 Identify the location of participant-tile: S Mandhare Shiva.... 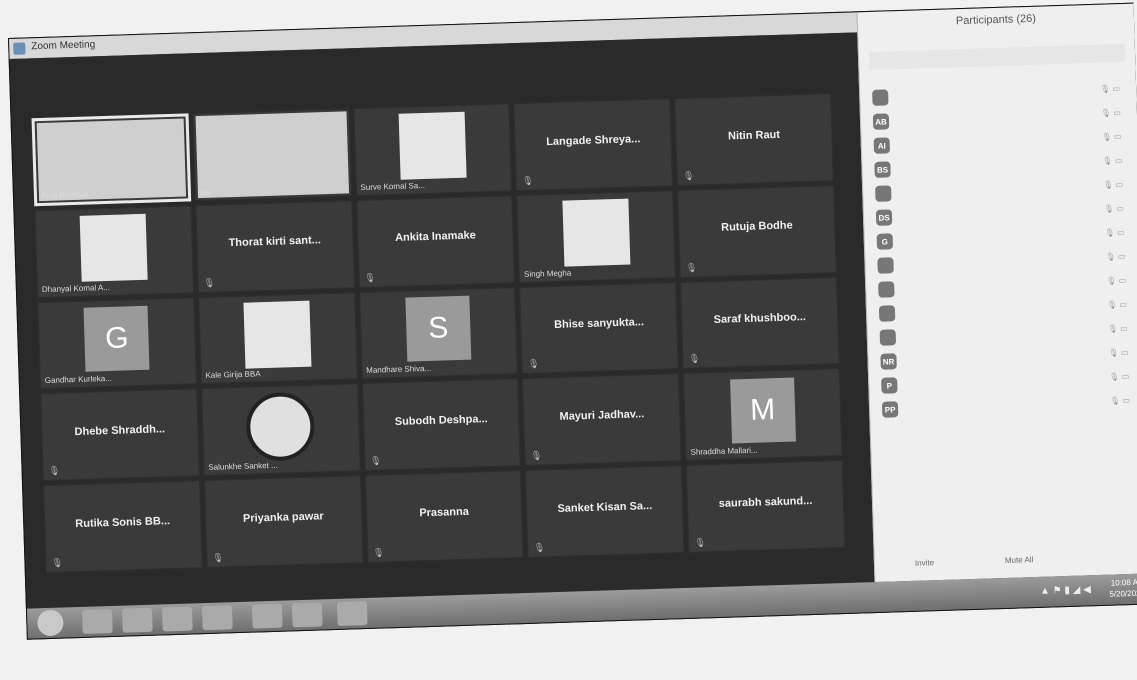
(438, 333).